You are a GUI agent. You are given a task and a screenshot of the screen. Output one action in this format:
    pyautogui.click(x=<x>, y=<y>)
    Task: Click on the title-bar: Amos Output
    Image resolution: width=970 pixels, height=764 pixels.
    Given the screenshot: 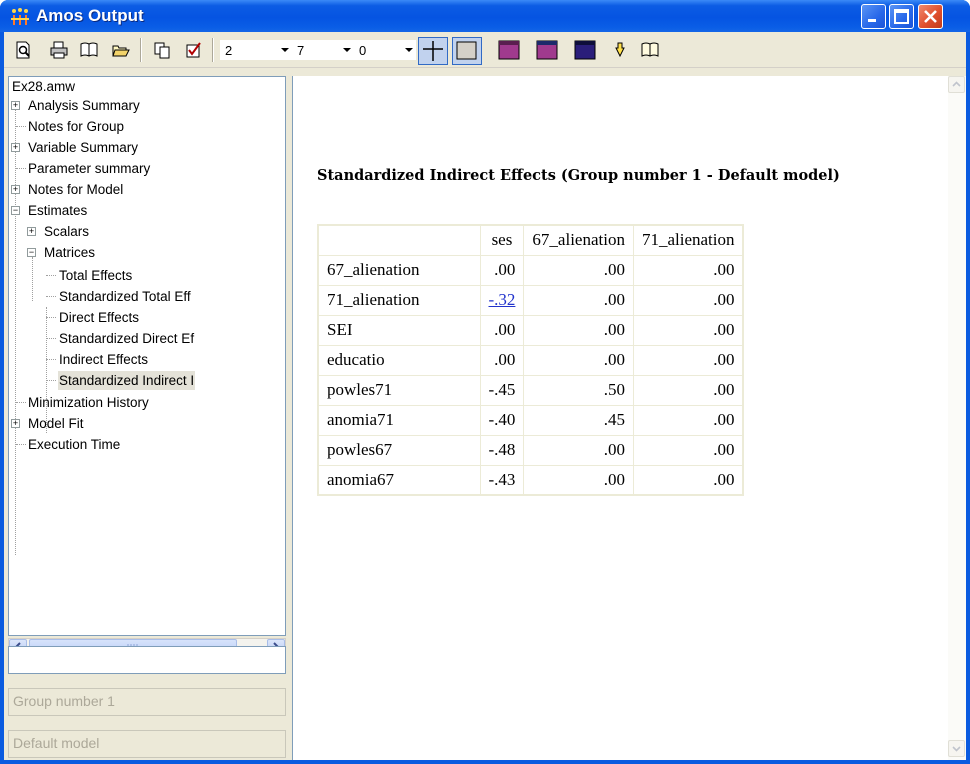 What is the action you would take?
    pyautogui.click(x=485, y=16)
    